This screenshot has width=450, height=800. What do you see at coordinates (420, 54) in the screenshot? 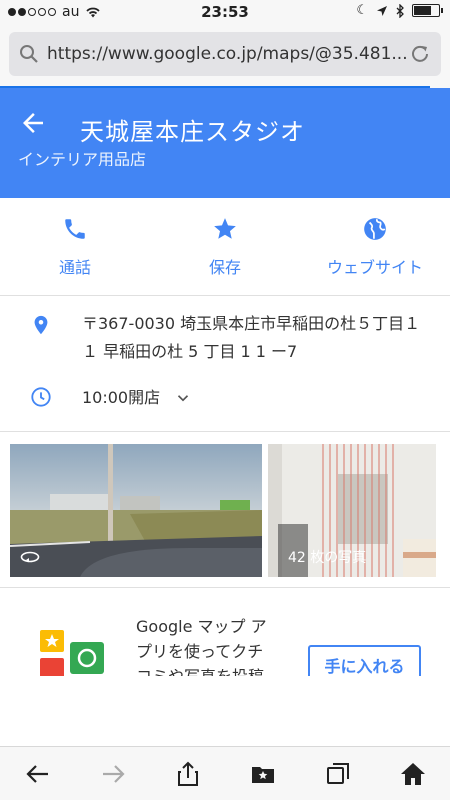
I see `reload-icon` at bounding box center [420, 54].